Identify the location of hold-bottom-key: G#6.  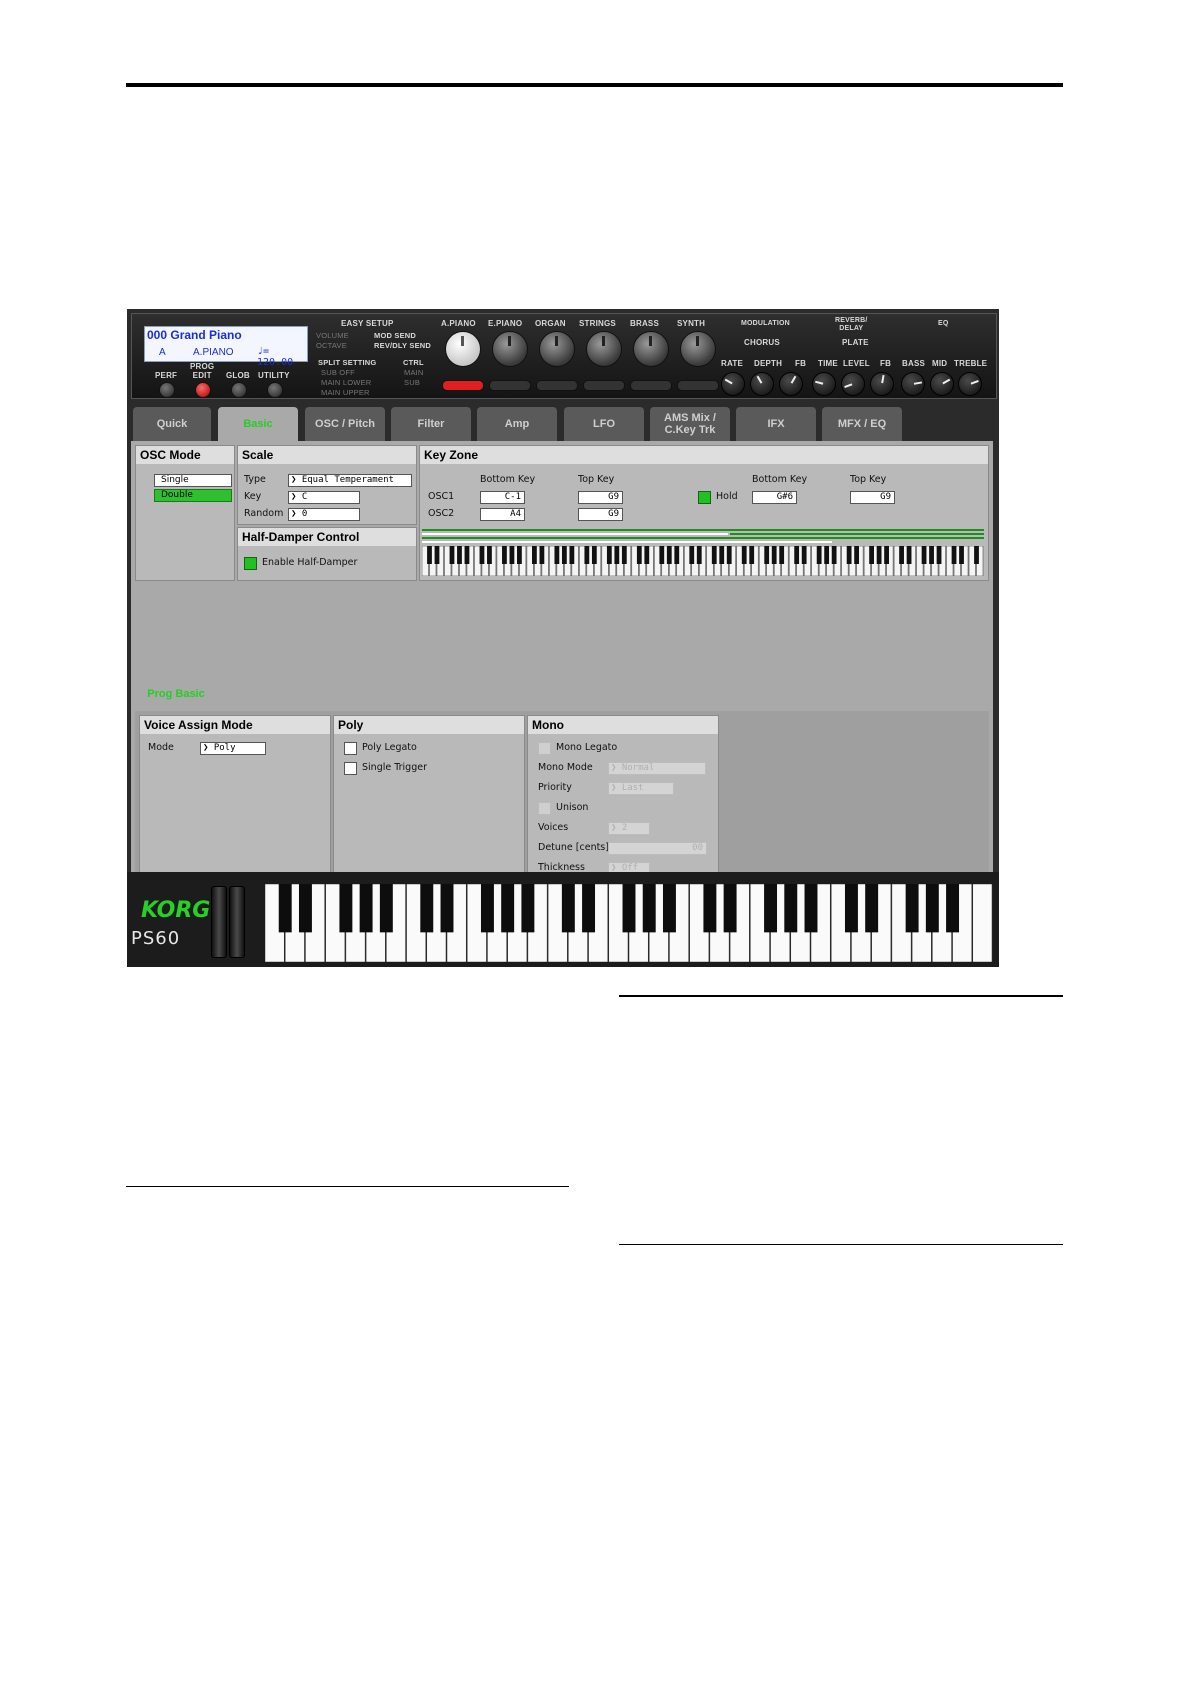
(774, 497).